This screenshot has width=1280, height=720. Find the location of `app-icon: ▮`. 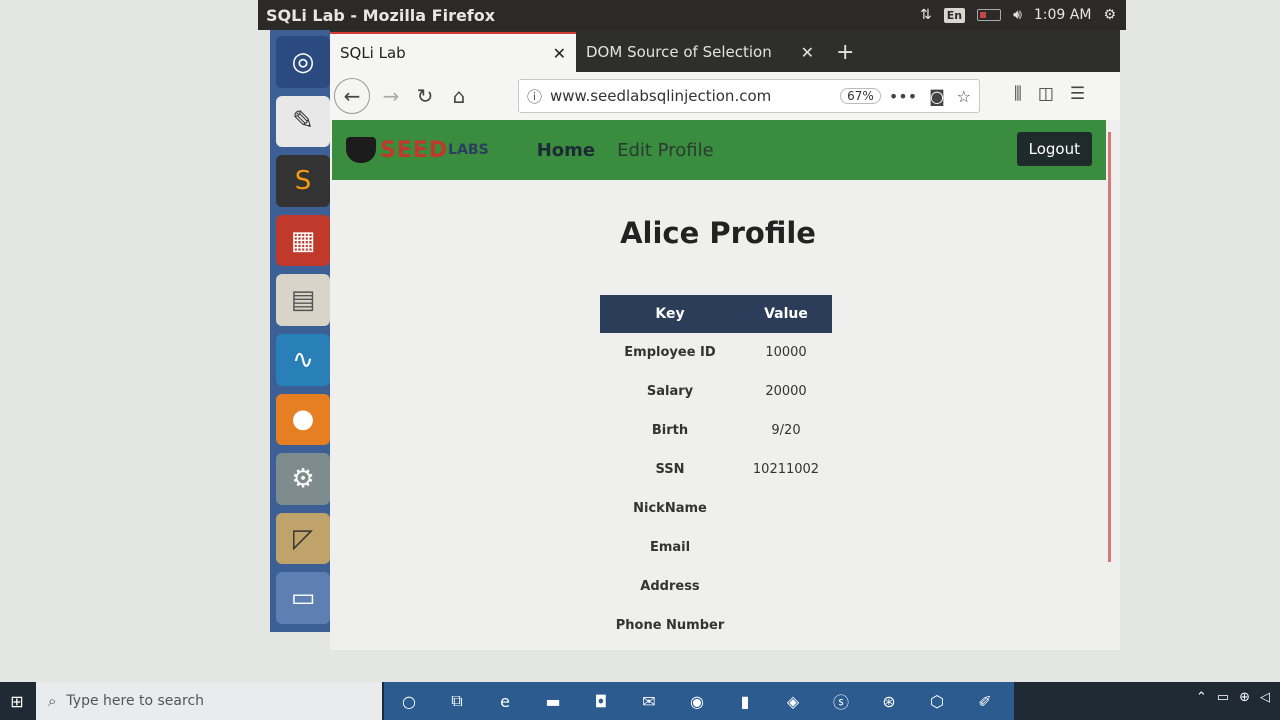

app-icon: ▮ is located at coordinates (745, 701).